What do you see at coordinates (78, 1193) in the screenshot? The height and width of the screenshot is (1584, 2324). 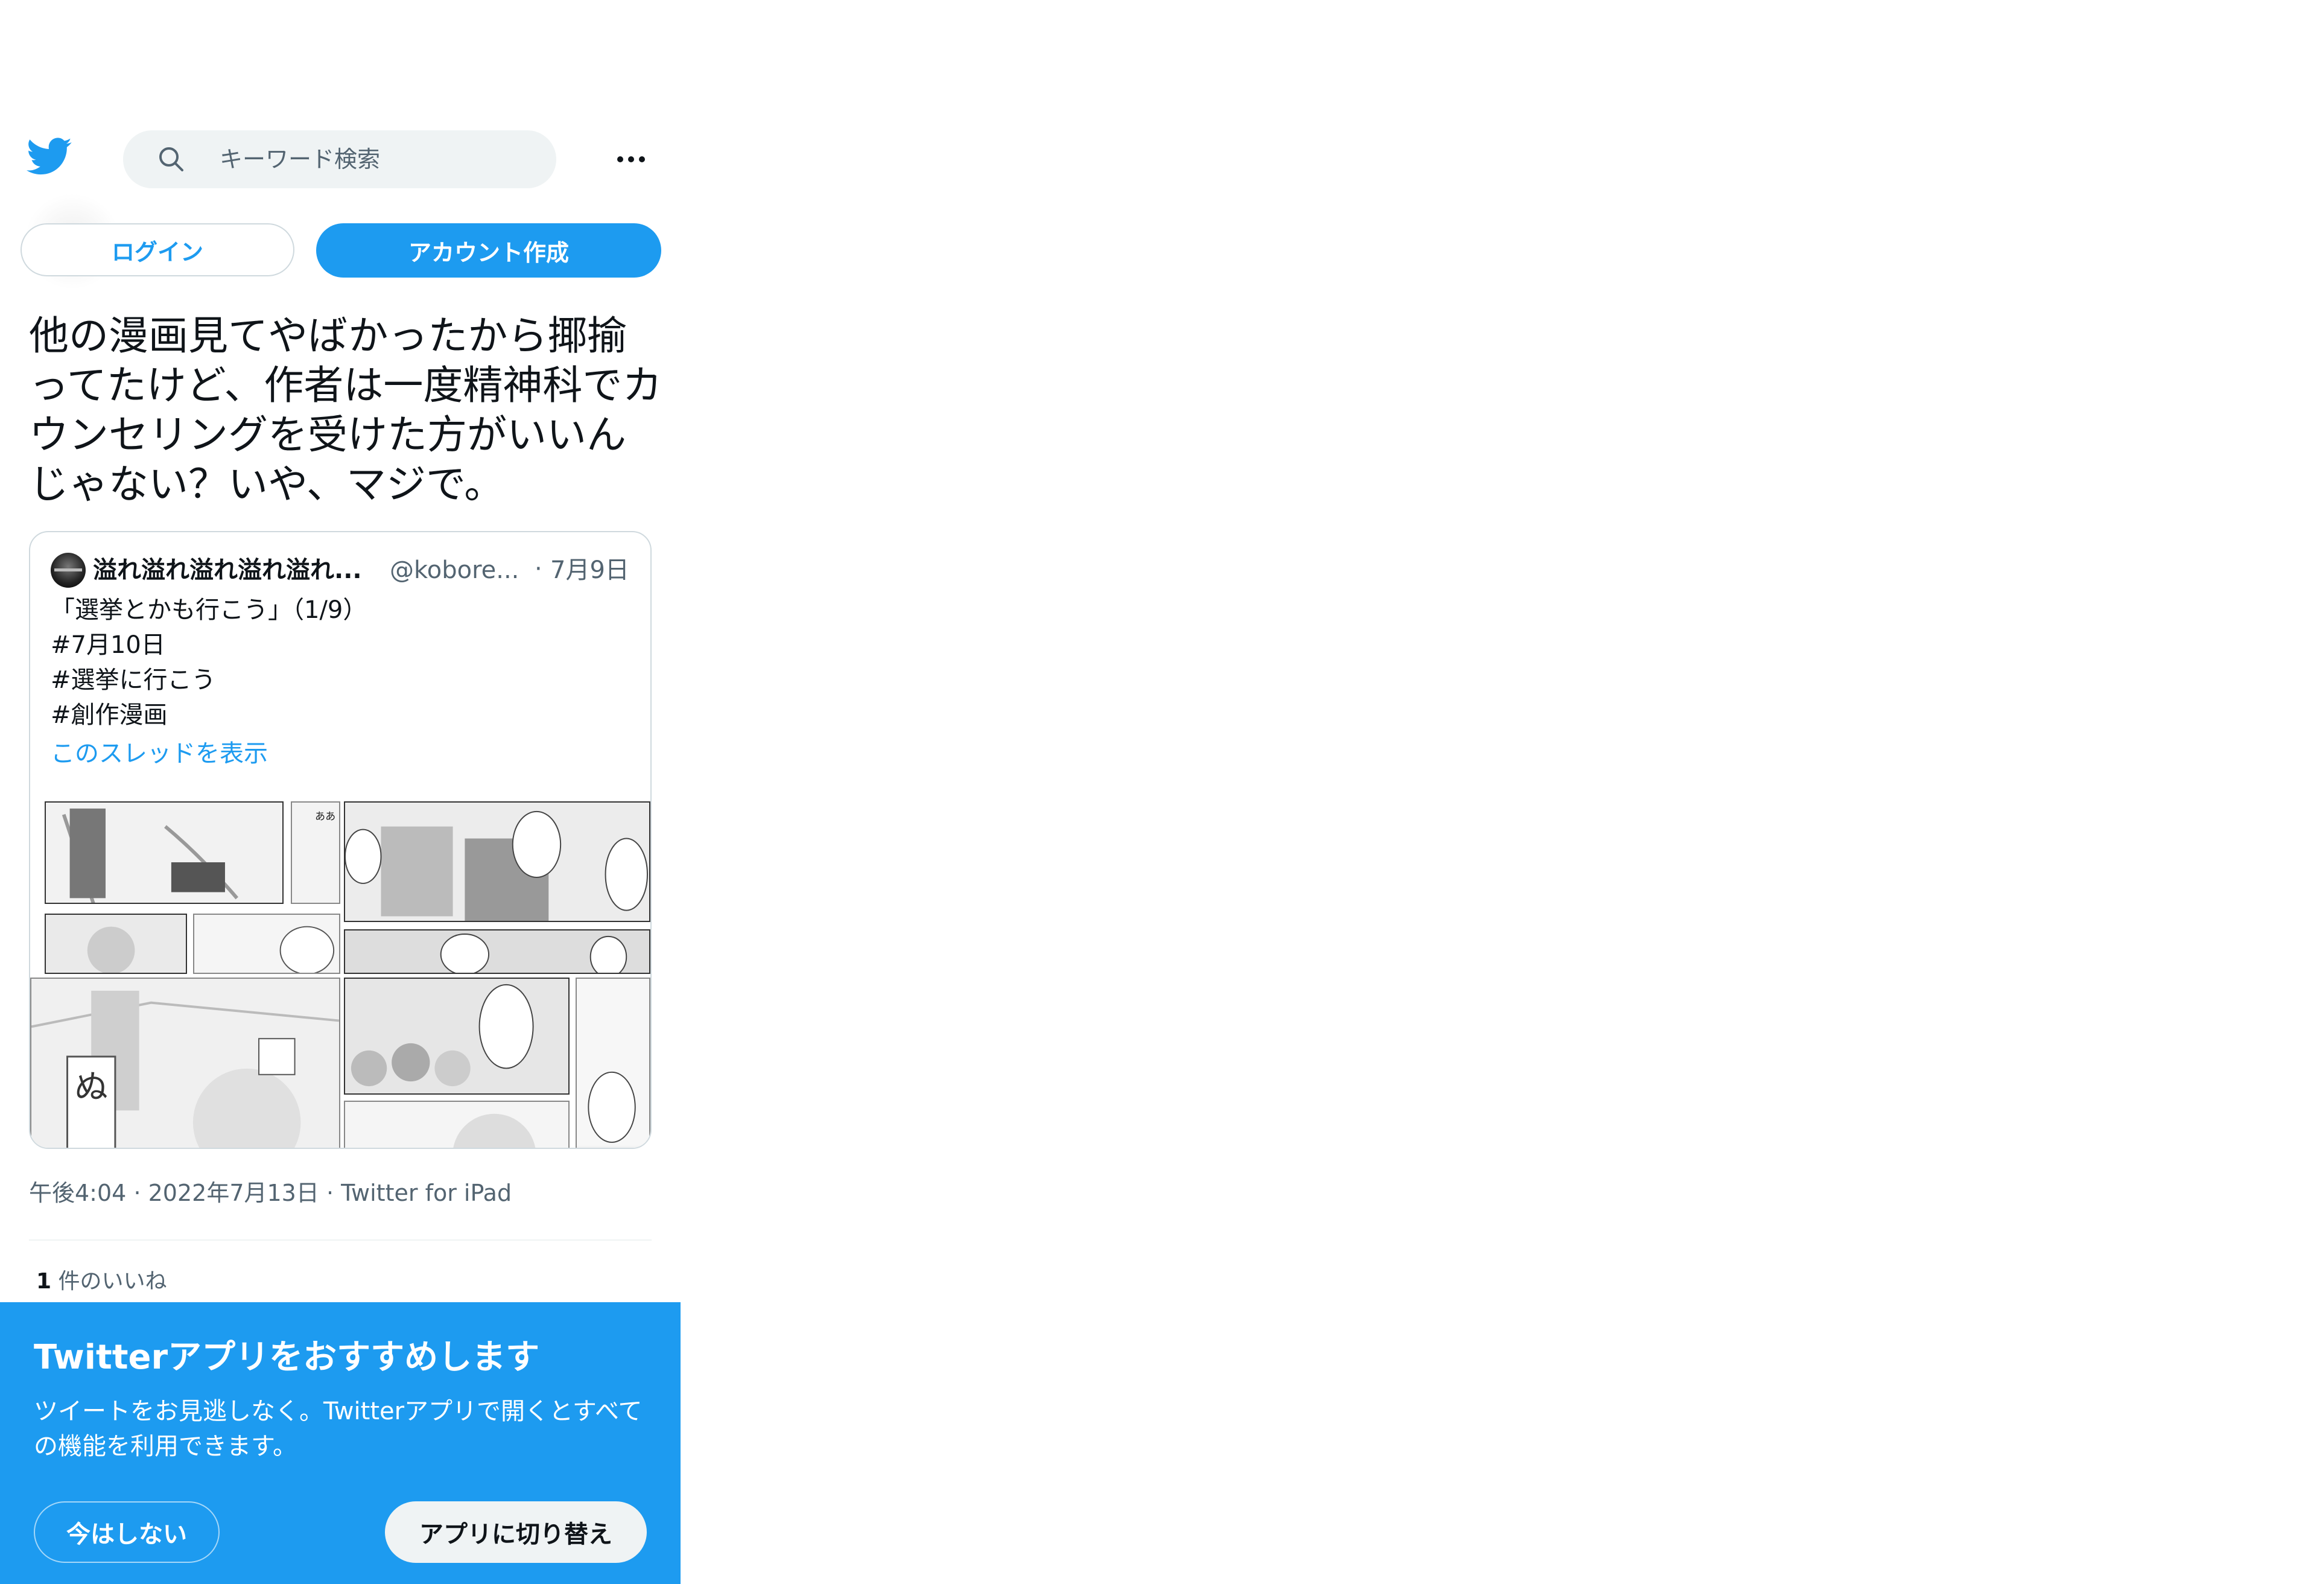 I see `tweet-time: 午後4:04` at bounding box center [78, 1193].